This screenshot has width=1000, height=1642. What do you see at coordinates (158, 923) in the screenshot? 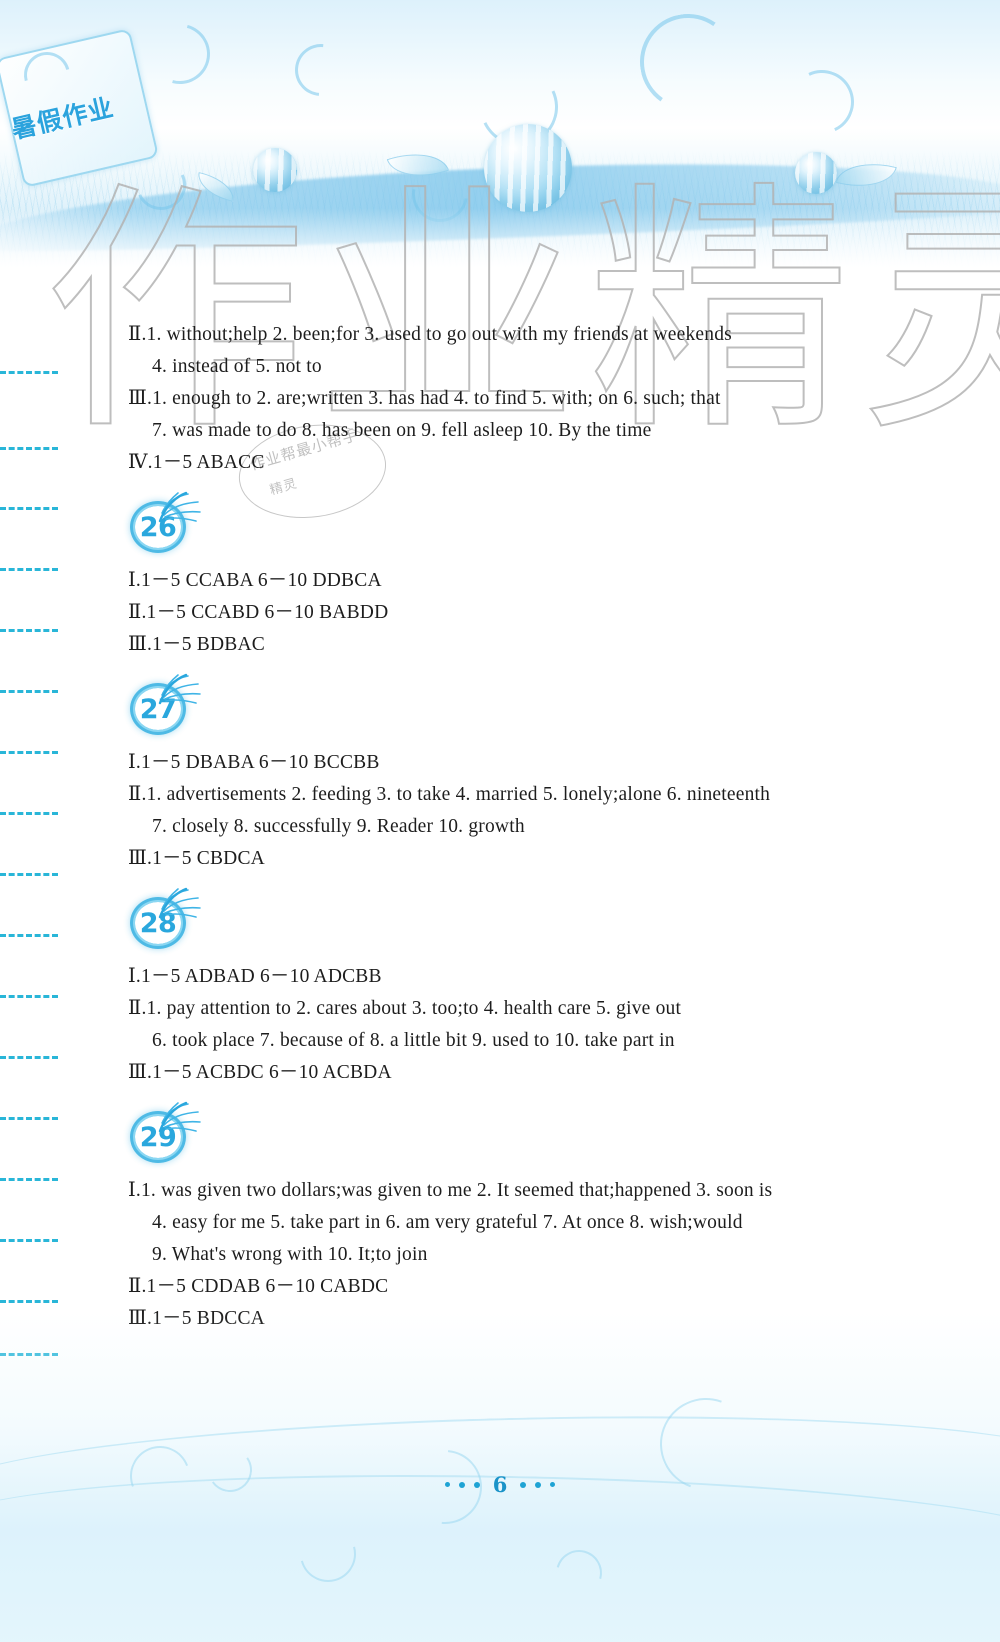
I see `day-badge-number: 28` at bounding box center [158, 923].